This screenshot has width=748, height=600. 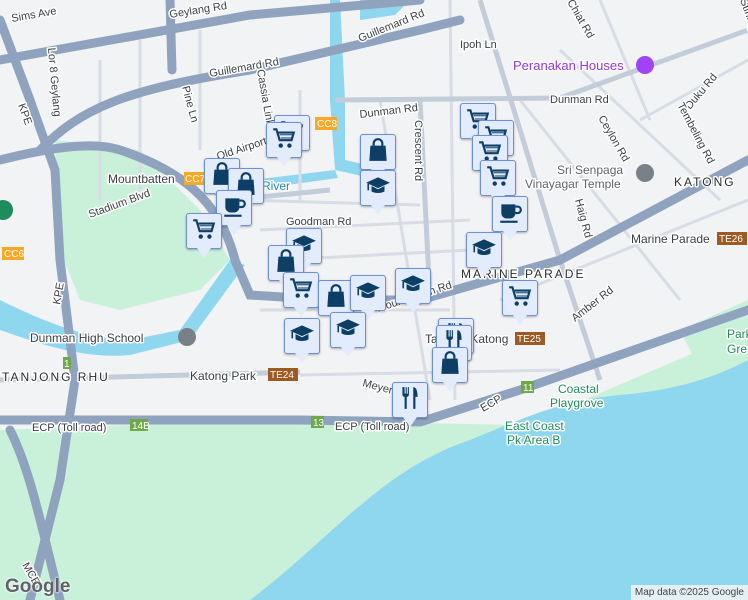 I want to click on map-attribution: Map data ©2025 Google, so click(x=689, y=592).